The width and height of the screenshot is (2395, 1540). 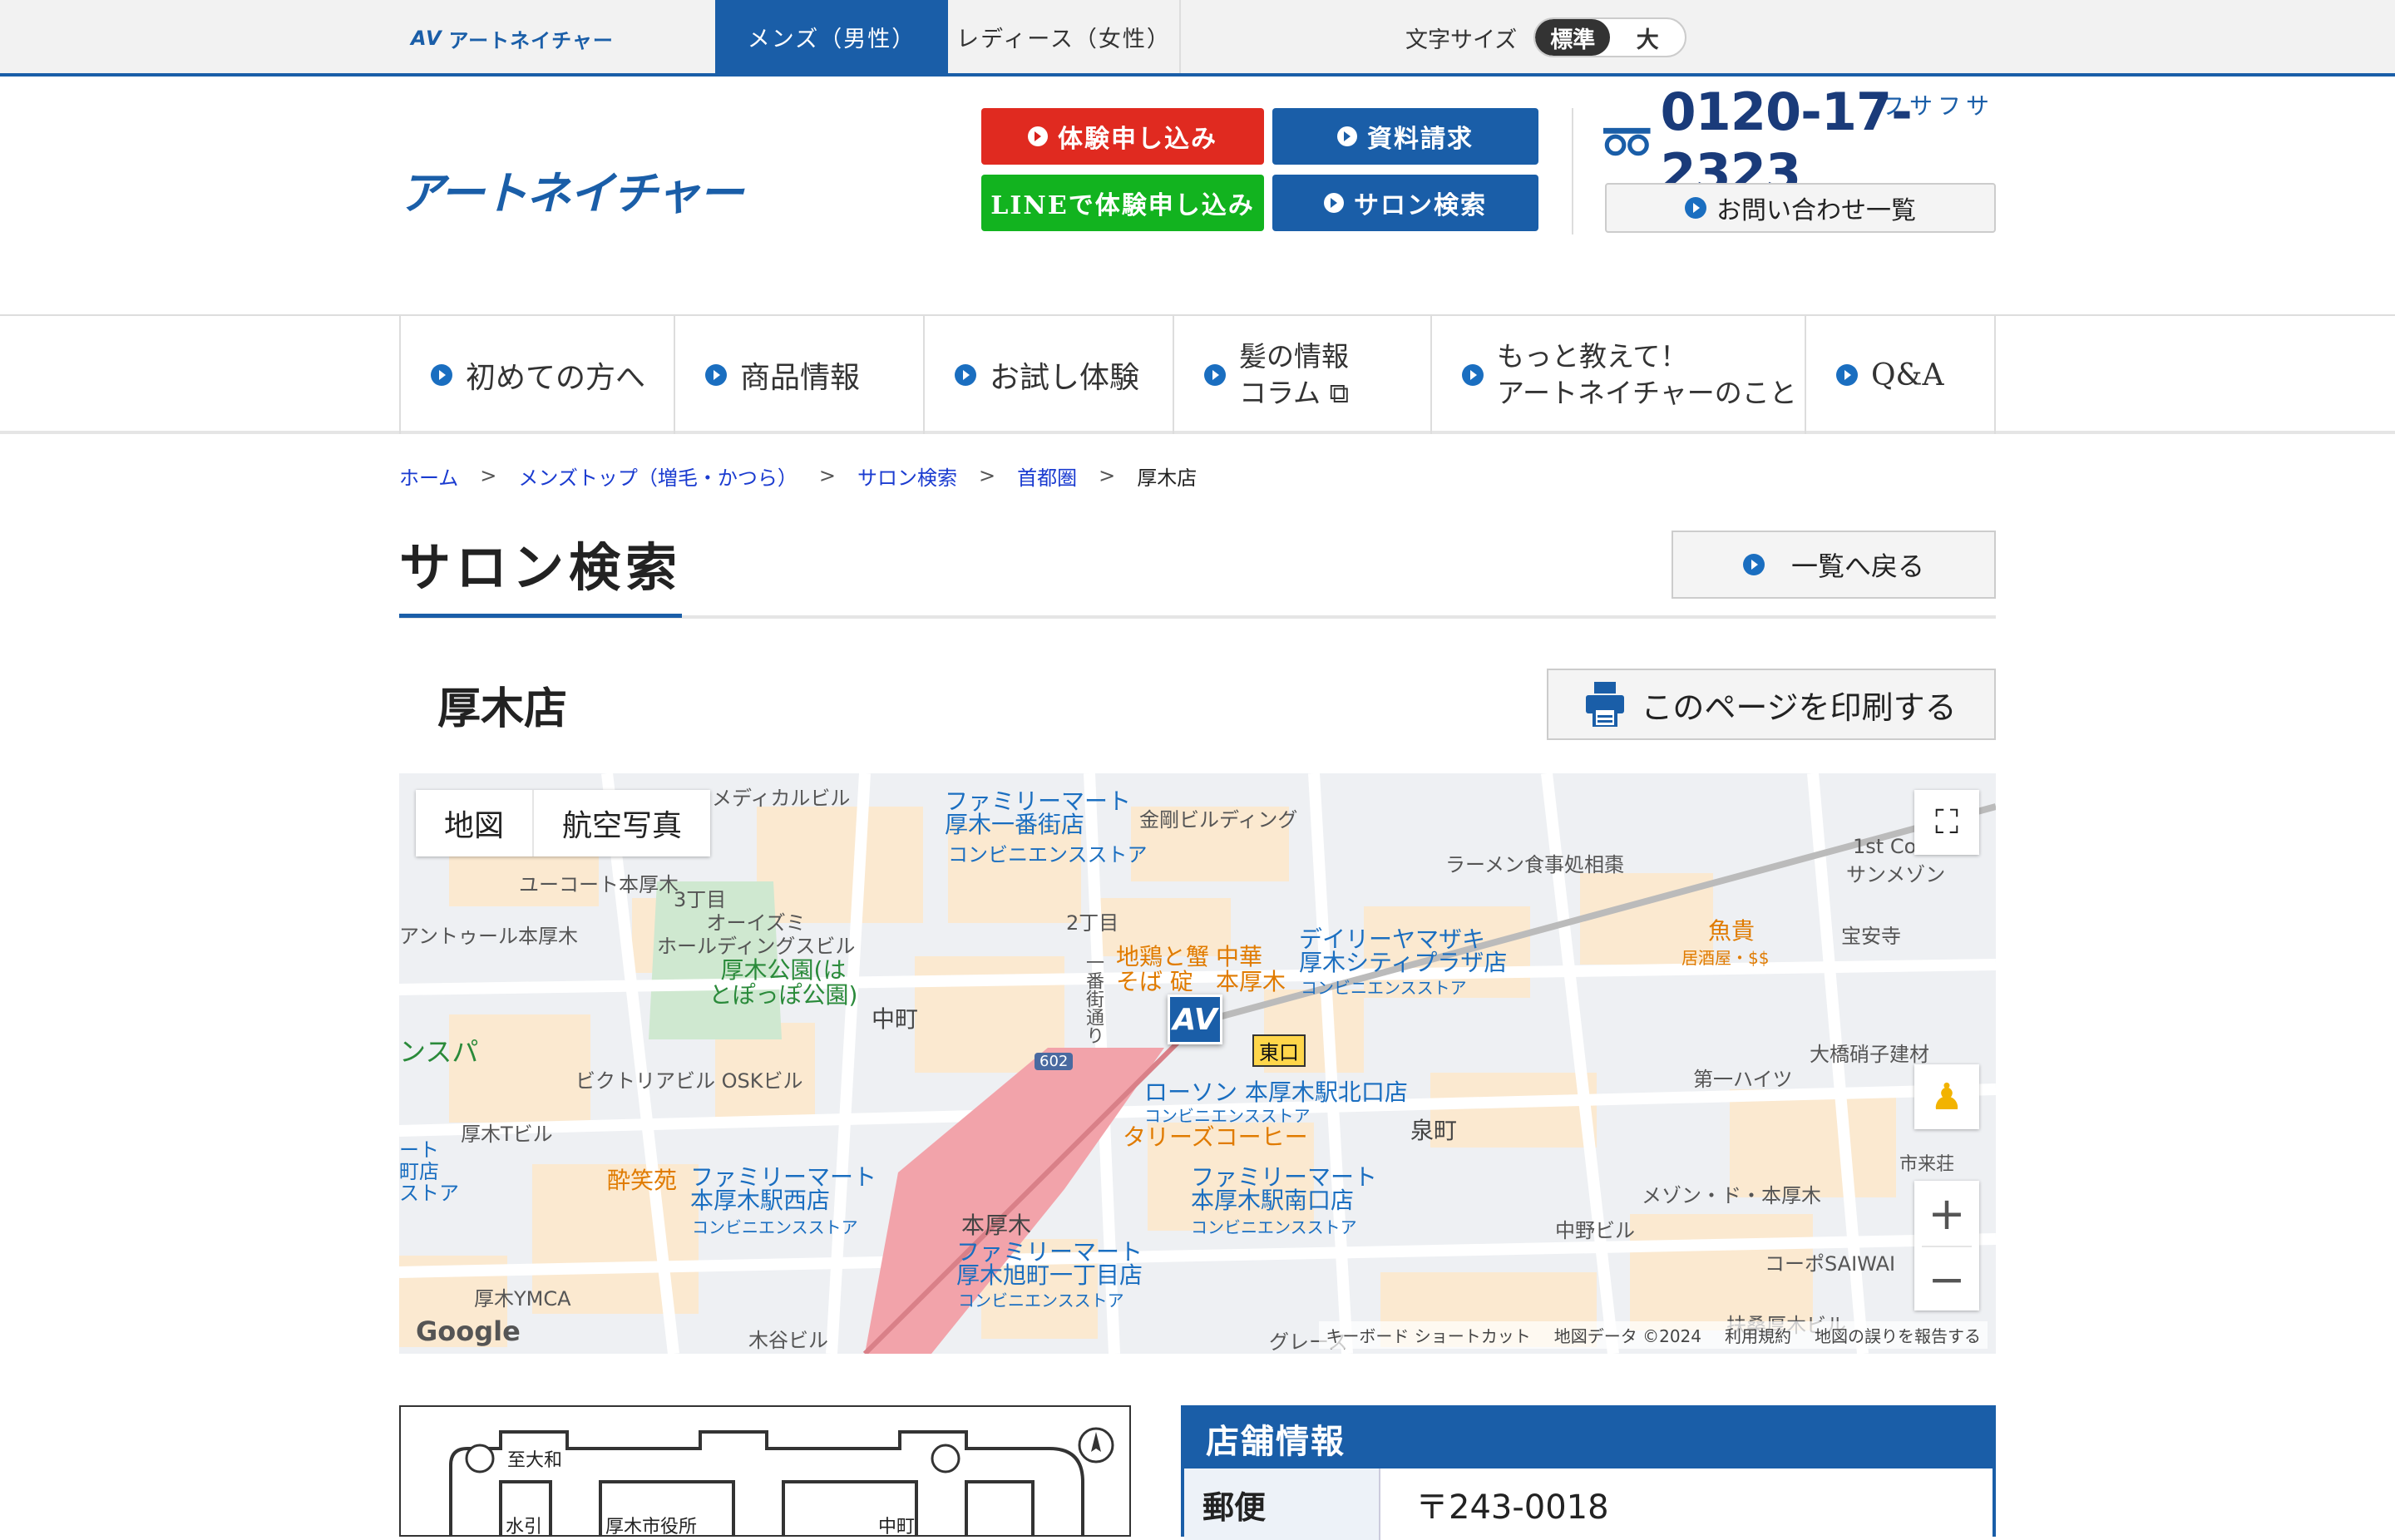 What do you see at coordinates (1588, 1438) in the screenshot?
I see `shop-info-title: 店舗情報` at bounding box center [1588, 1438].